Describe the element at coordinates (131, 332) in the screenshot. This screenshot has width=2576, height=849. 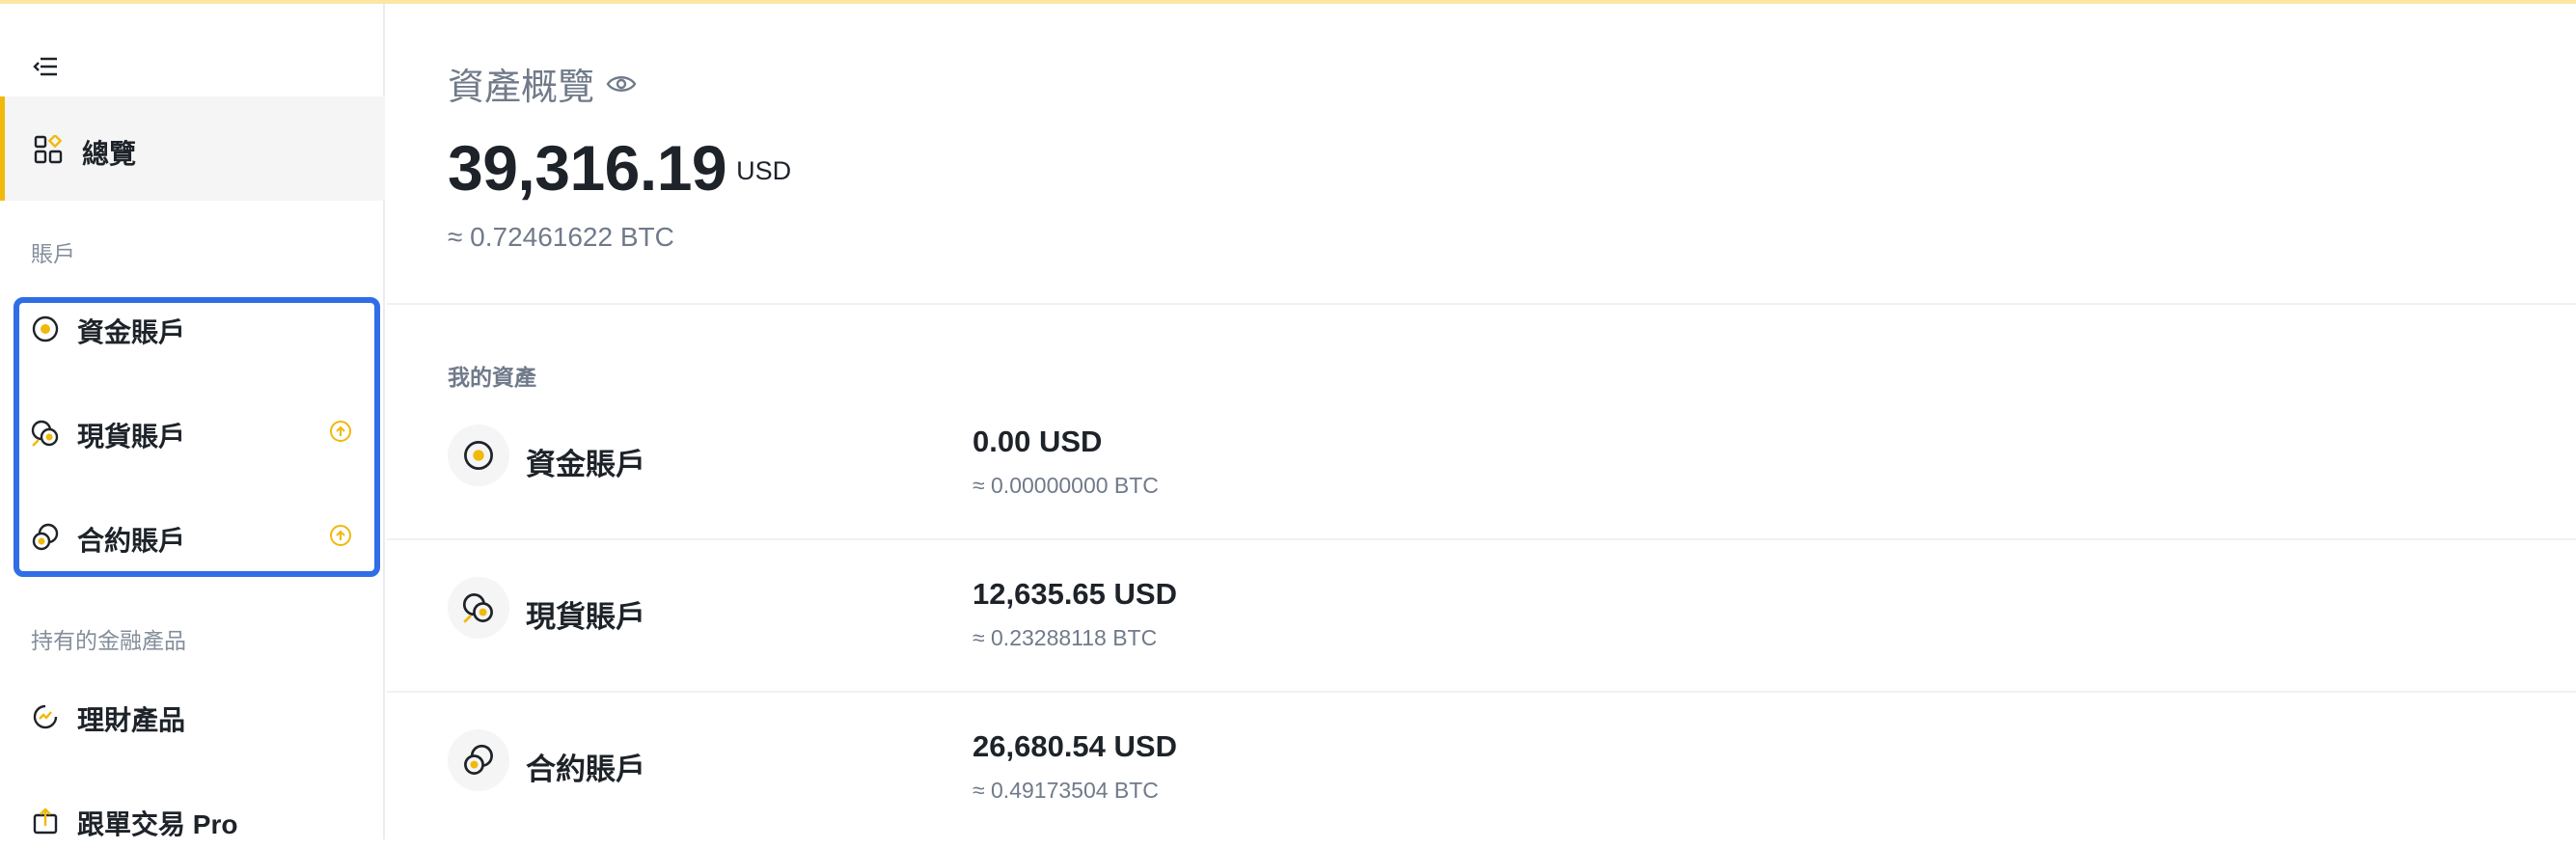
I see `sidebar-item-label: 資金賬戶` at that location.